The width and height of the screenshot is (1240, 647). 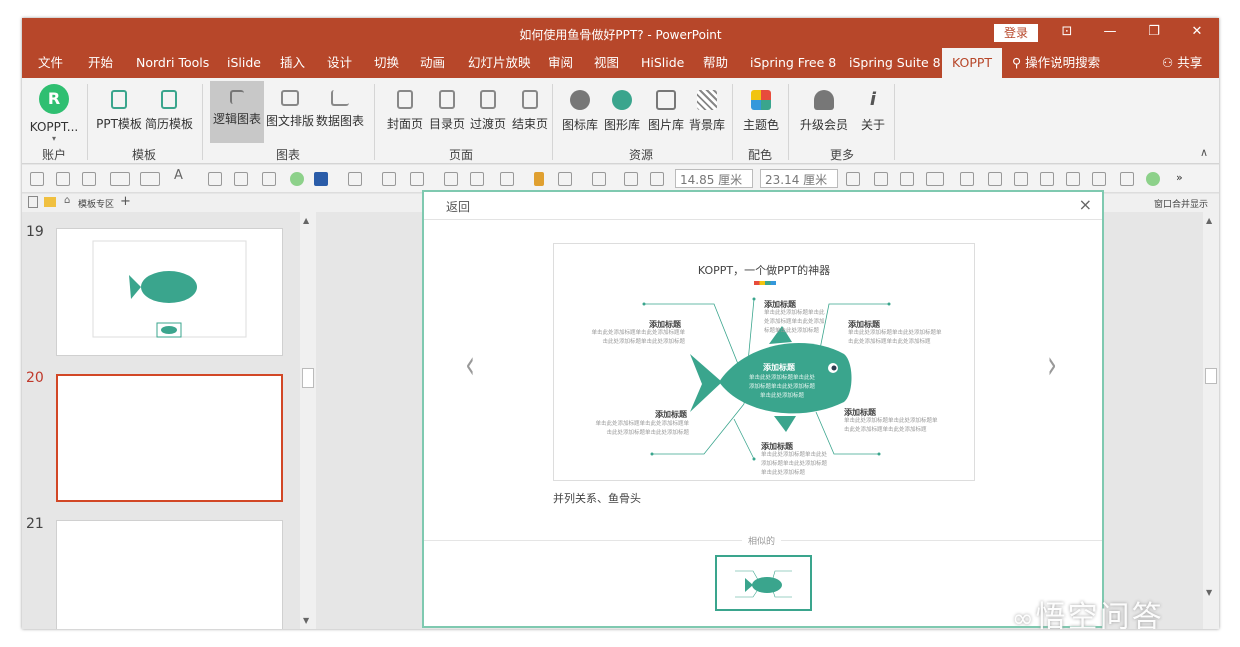 I want to click on template-zone-tab: 模板专区, so click(x=96, y=203).